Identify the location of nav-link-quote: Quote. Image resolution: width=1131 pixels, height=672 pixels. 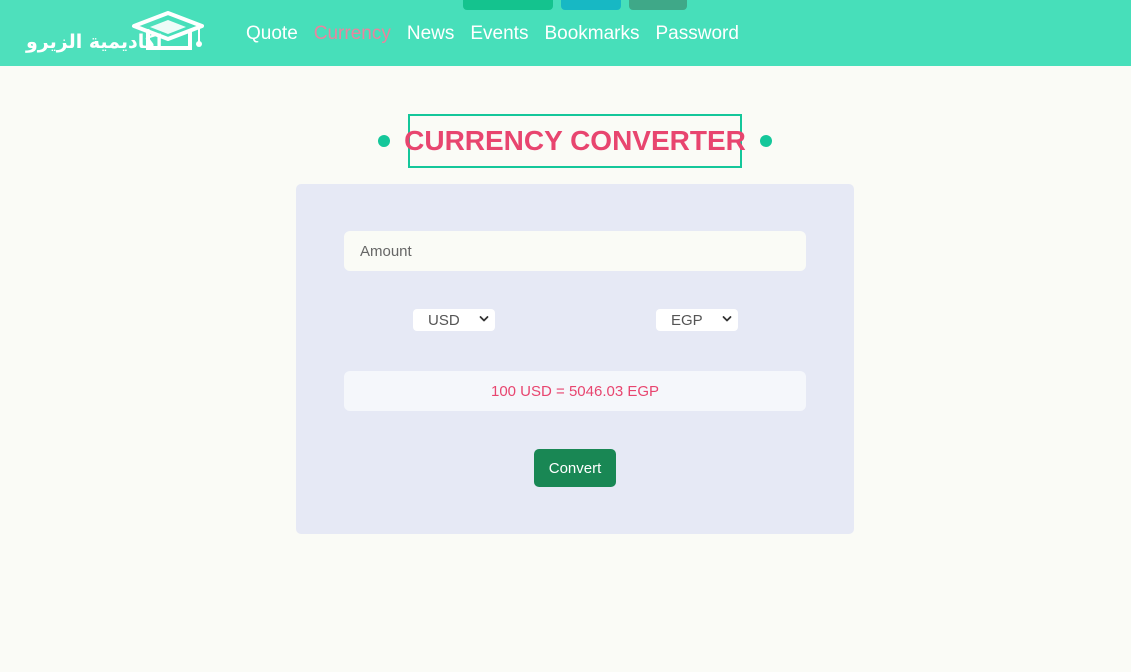
(272, 34).